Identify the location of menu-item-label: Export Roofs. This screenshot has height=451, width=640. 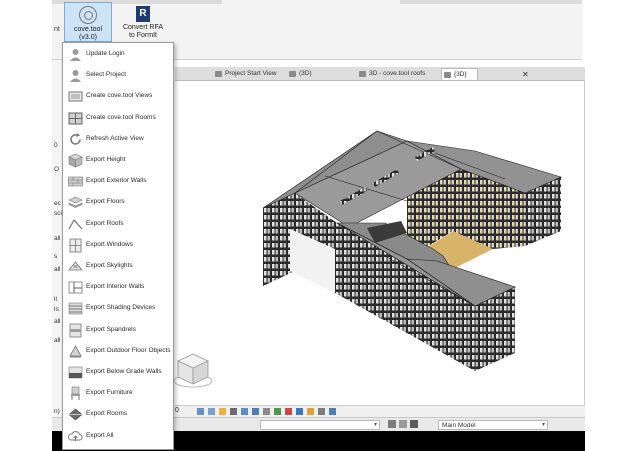
(105, 223).